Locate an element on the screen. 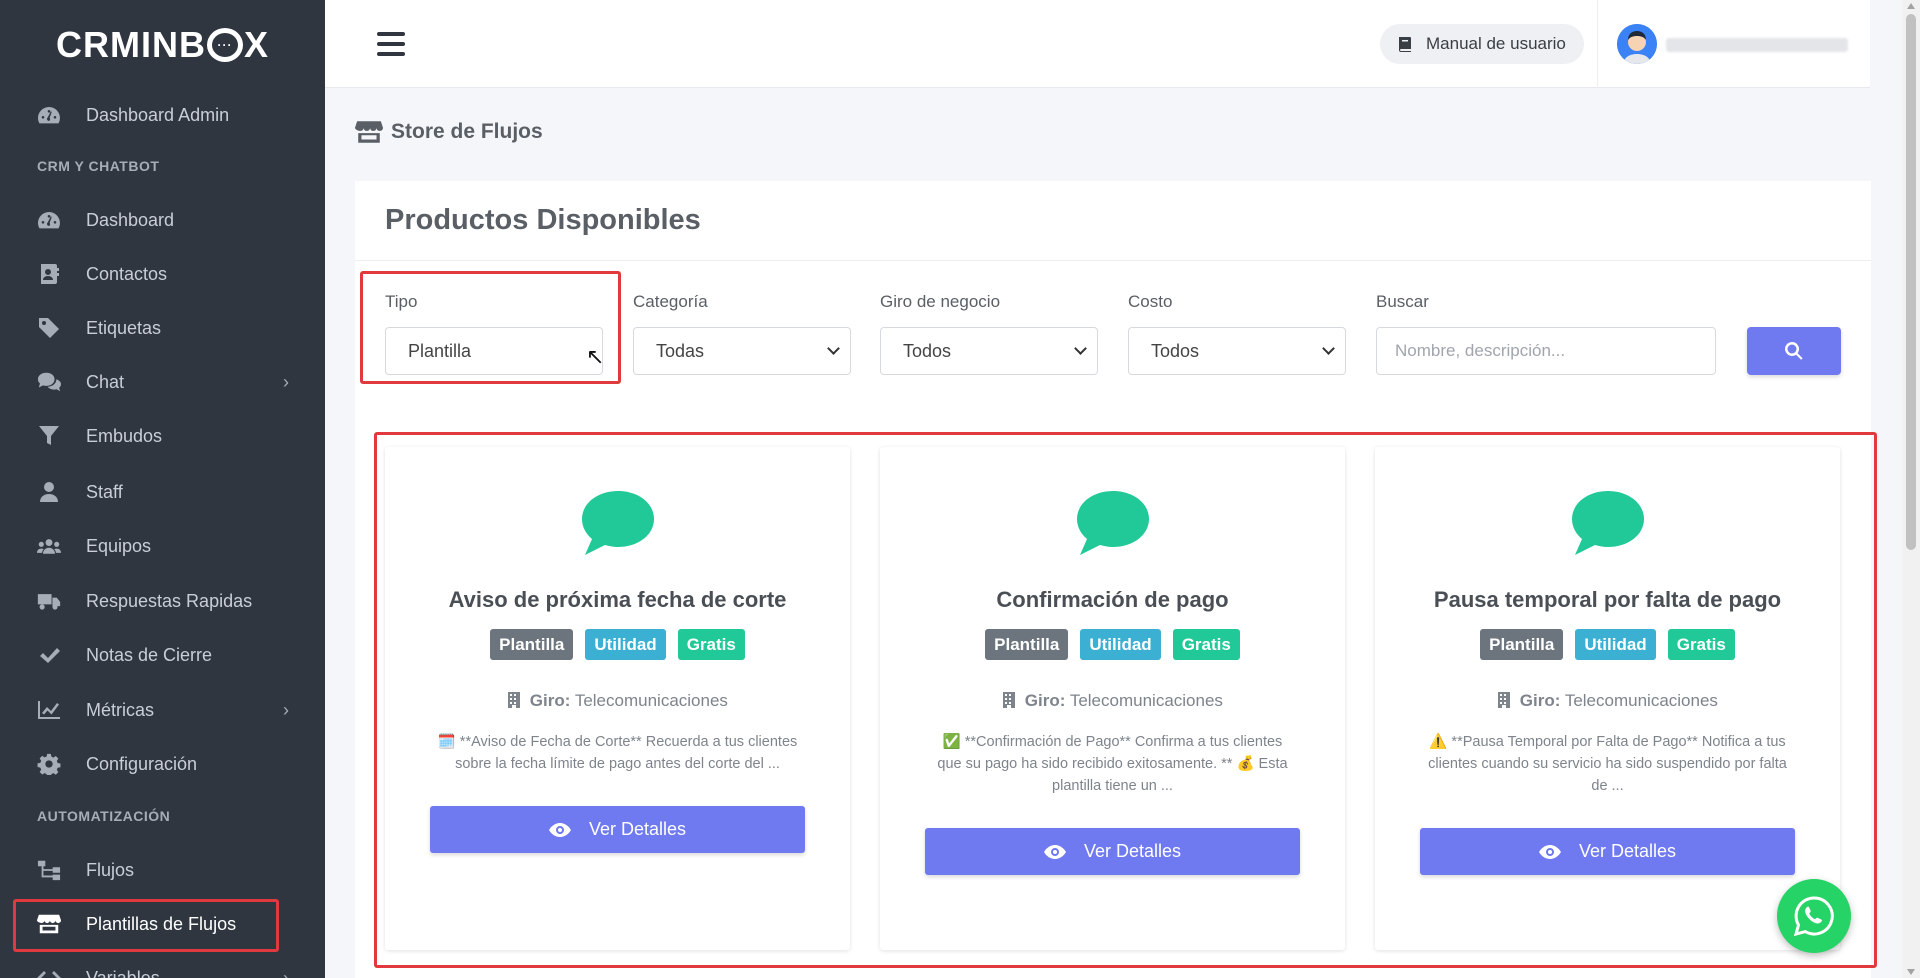 The width and height of the screenshot is (1920, 978). sidebar-item-label: Dashboard Admin is located at coordinates (158, 114).